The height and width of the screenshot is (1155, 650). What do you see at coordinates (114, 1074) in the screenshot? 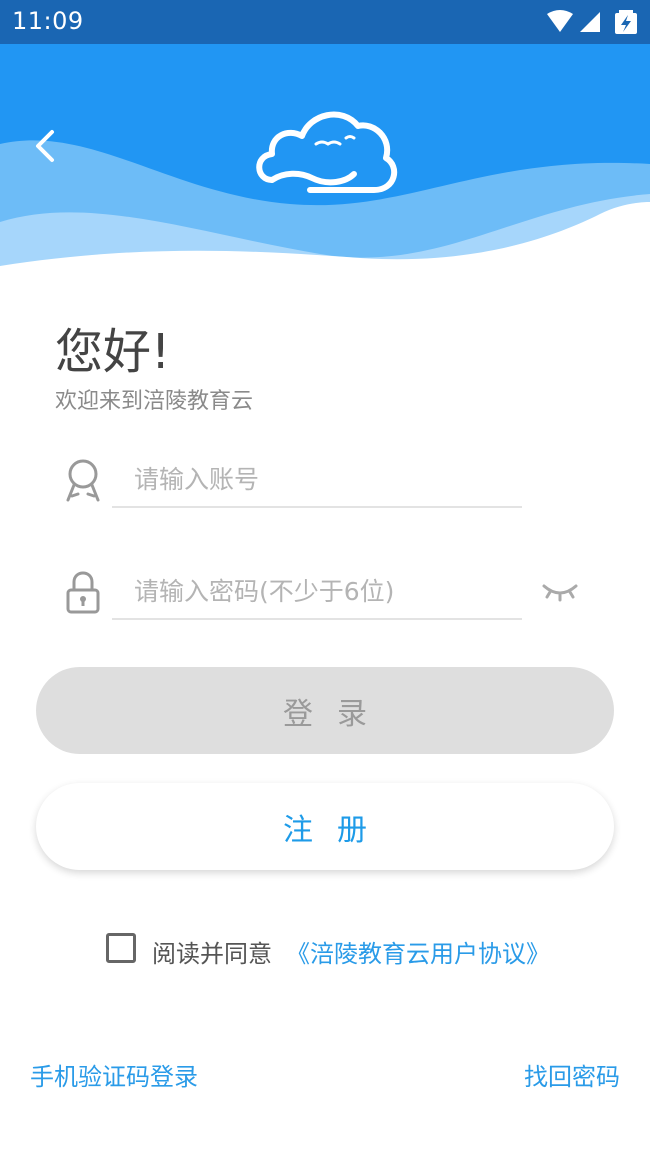
I see `sms-login-link: 手机验证码登录` at bounding box center [114, 1074].